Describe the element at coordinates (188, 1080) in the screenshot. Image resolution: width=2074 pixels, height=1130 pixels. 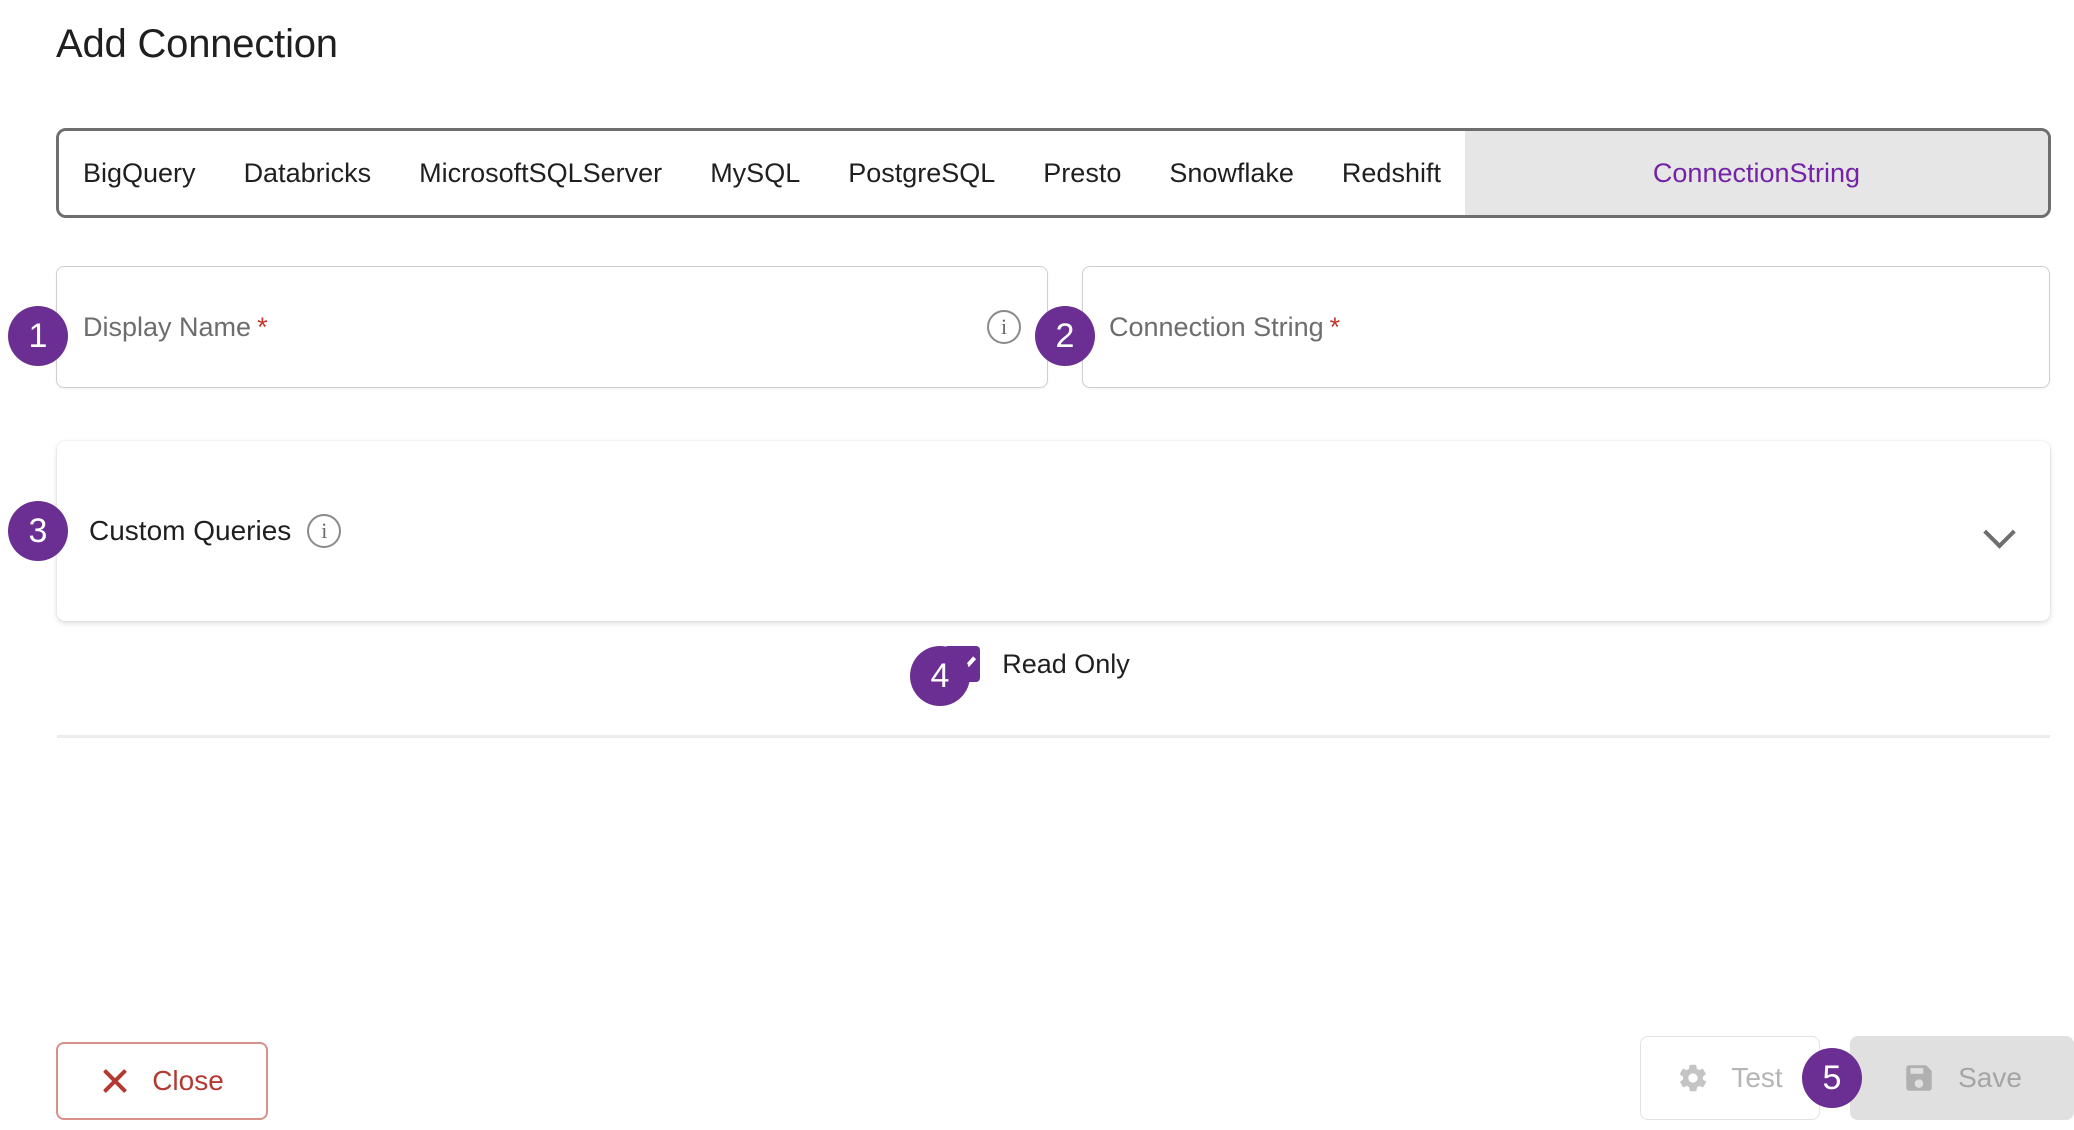
I see `close-button-label: Close` at that location.